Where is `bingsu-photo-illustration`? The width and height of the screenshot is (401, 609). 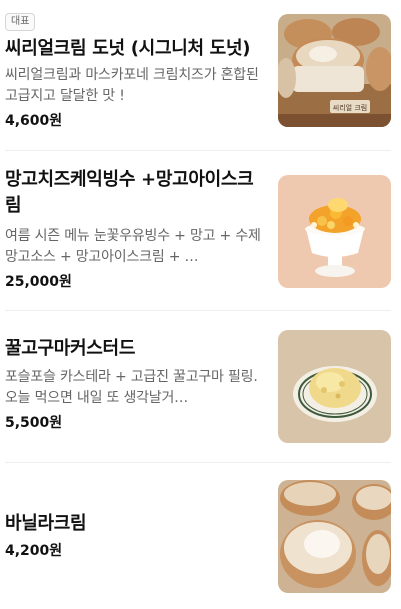
bingsu-photo-illustration is located at coordinates (334, 231).